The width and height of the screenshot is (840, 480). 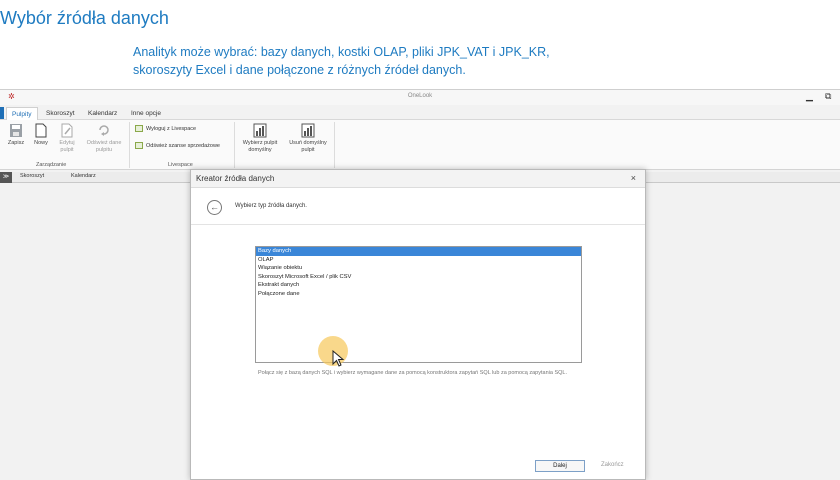 I want to click on edit-label-2: pulpit, so click(x=67, y=150).